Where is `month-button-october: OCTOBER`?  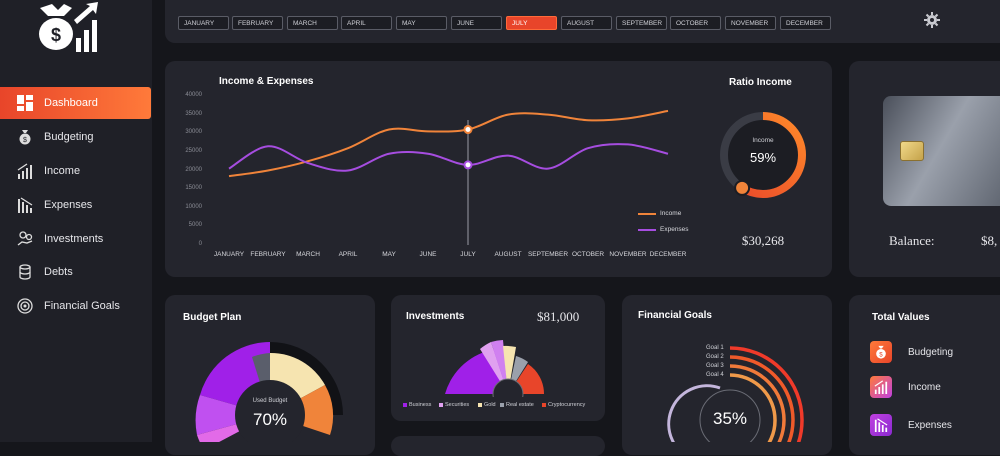
month-button-october: OCTOBER is located at coordinates (695, 23).